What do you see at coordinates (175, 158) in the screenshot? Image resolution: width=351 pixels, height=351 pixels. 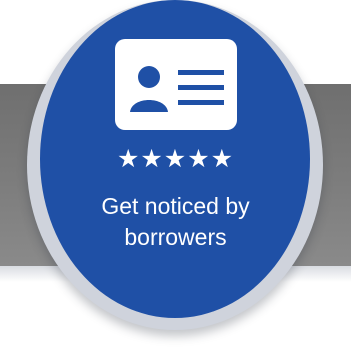 I see `rating-stars: ★★★★★` at bounding box center [175, 158].